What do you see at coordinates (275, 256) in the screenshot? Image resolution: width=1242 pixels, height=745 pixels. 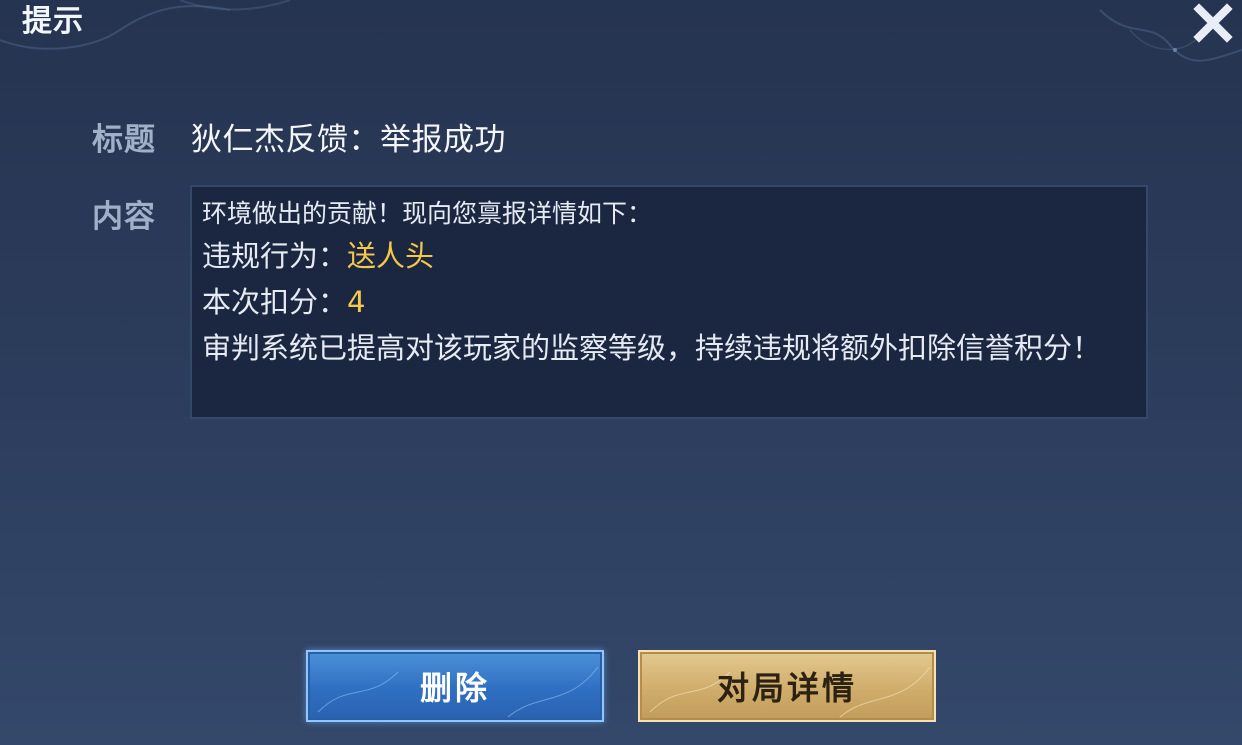 I see `violation-label: 违规行为：` at bounding box center [275, 256].